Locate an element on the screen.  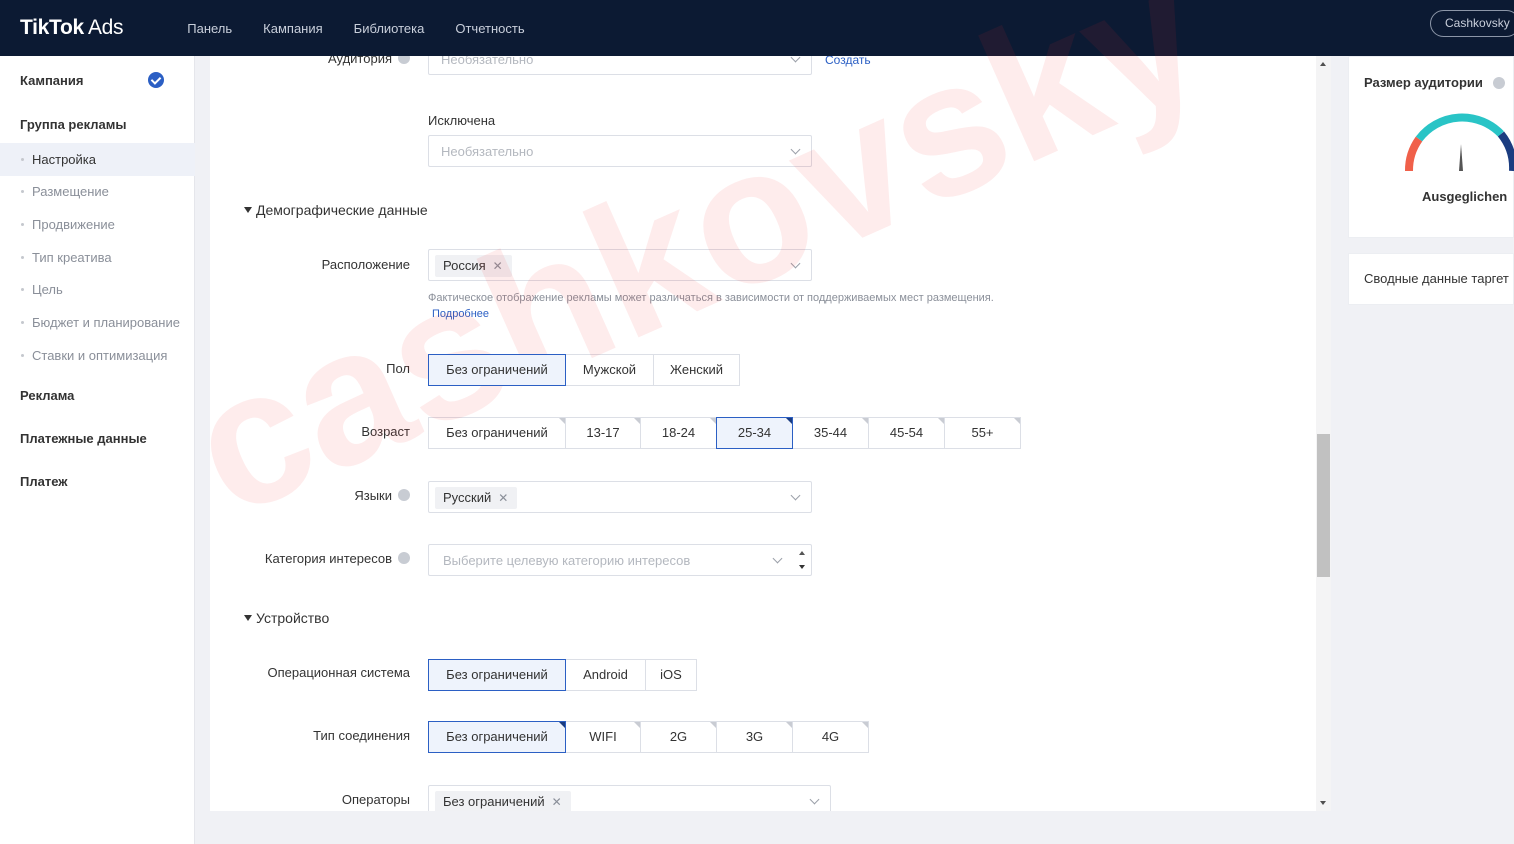
interests-label: Категория интересов is located at coordinates (337, 558).